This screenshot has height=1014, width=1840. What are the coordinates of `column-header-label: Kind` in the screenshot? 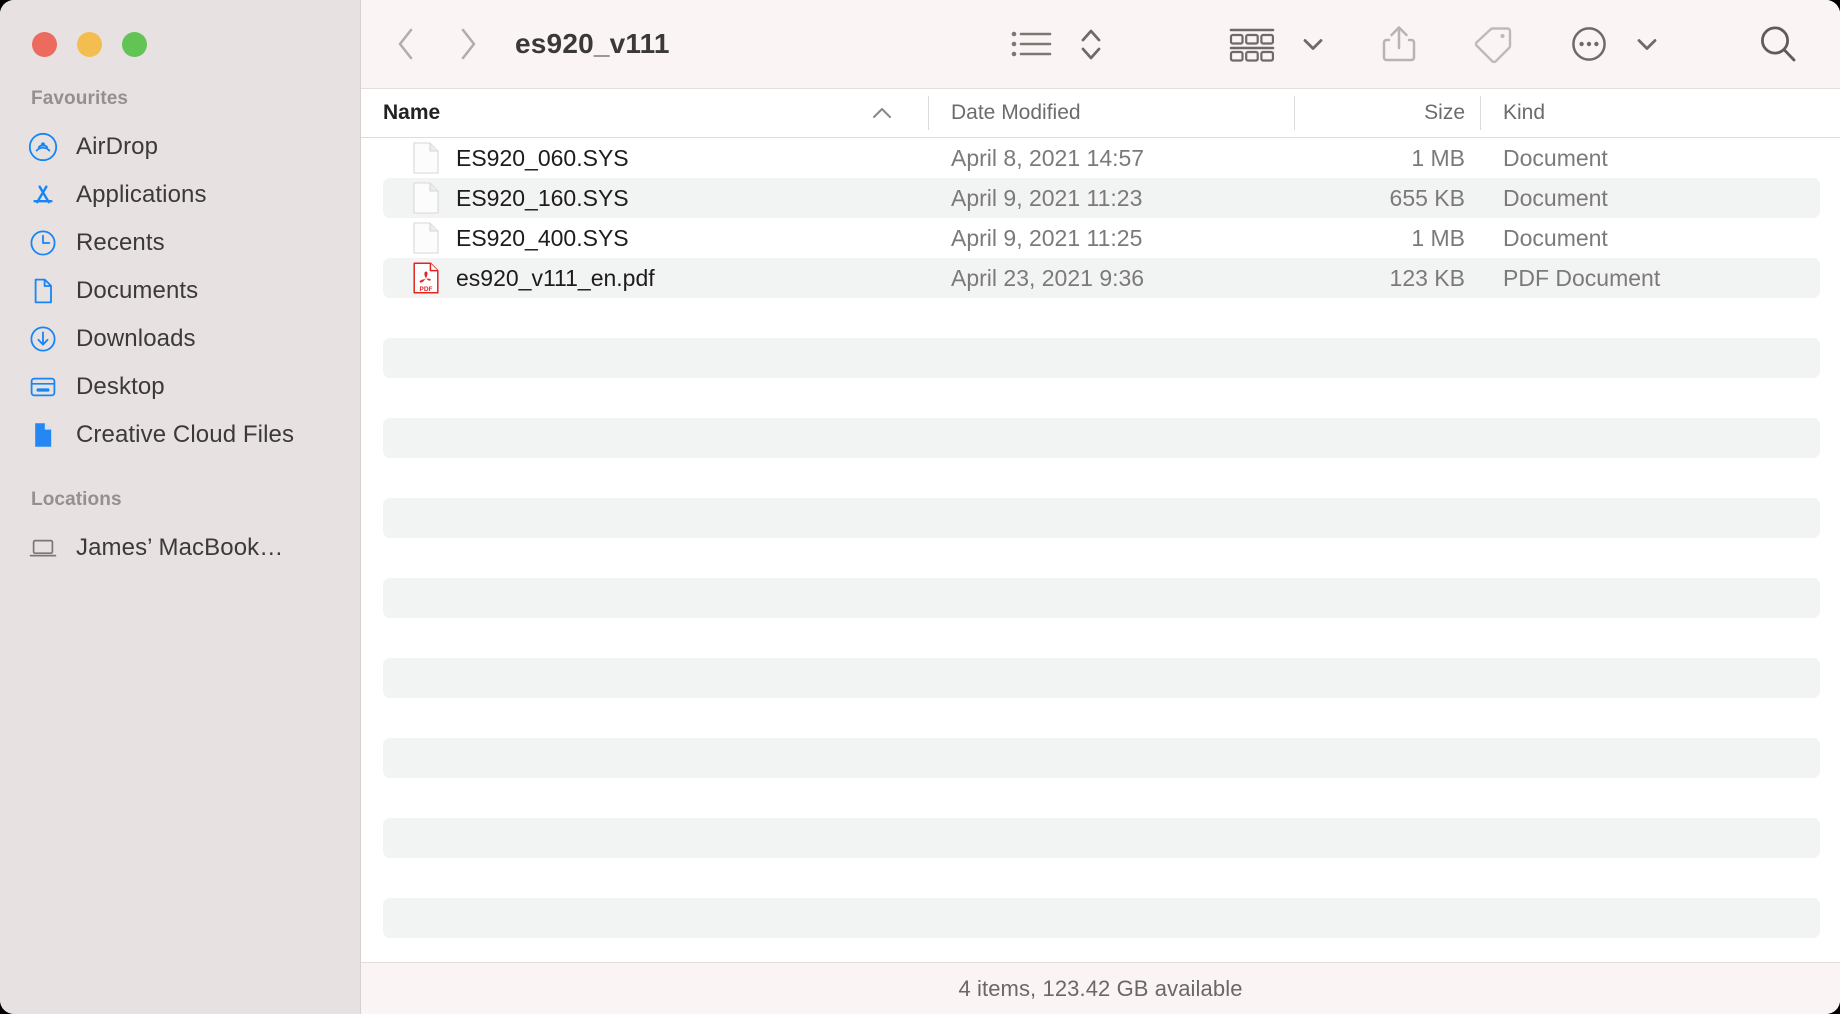 It's located at (1524, 112).